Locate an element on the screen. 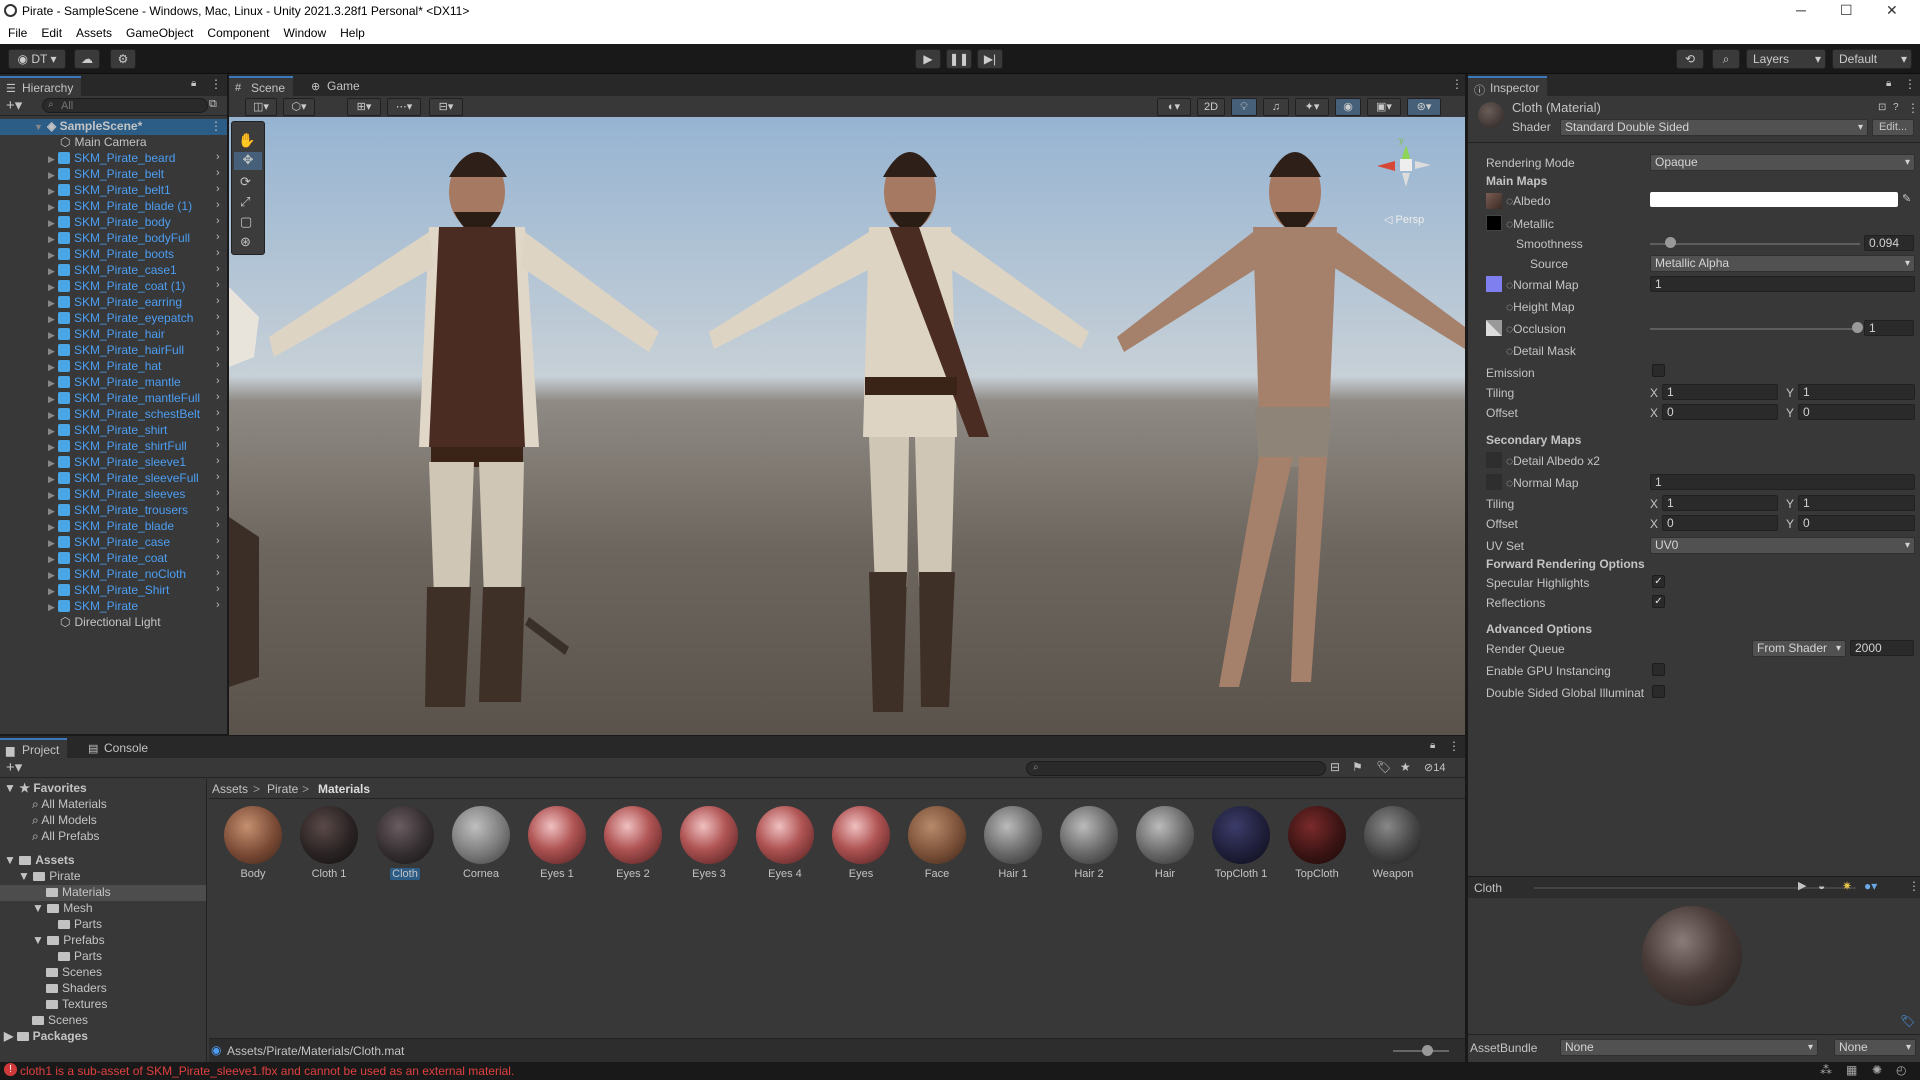 This screenshot has height=1080, width=1920. material-asset: Cloth is located at coordinates (405, 843).